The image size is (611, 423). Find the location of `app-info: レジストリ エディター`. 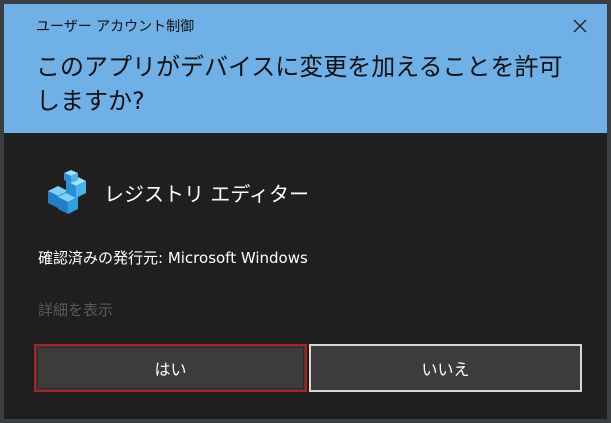

app-info: レジストリ エディター is located at coordinates (176, 192).